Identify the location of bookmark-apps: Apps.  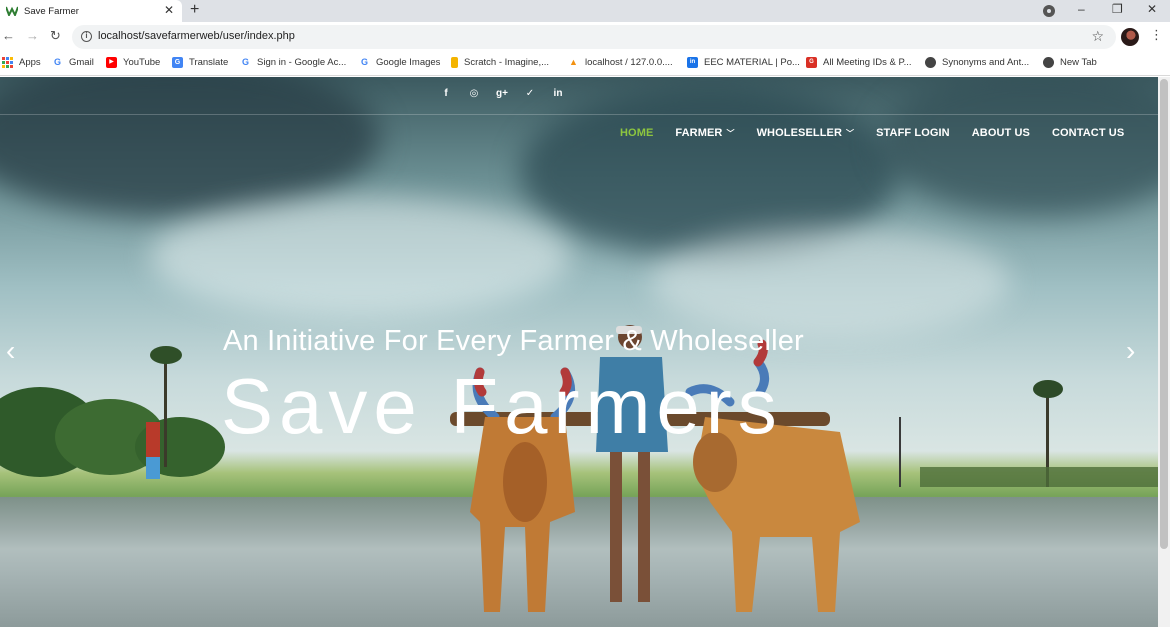
(21, 62).